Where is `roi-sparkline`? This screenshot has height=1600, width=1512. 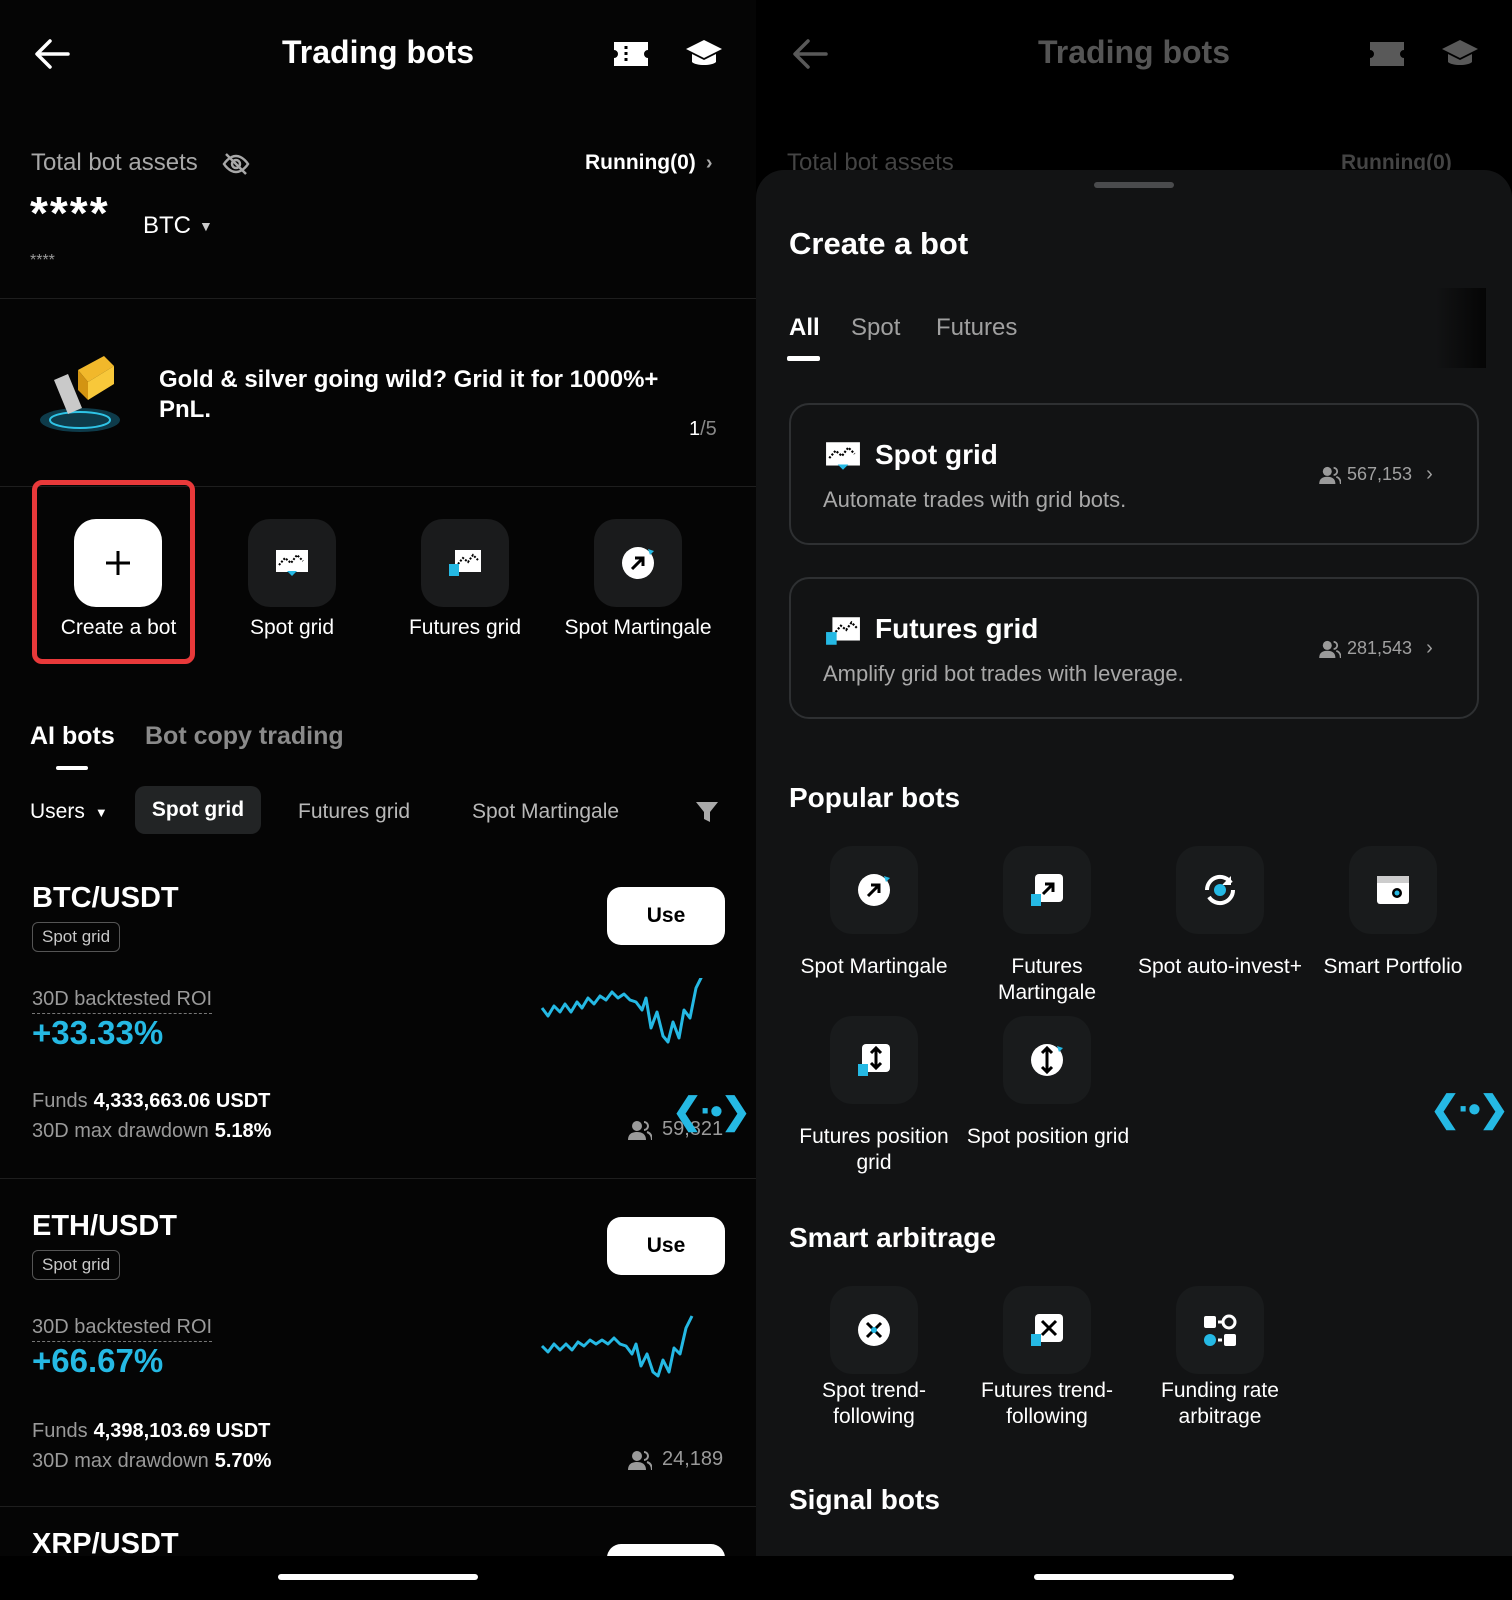 roi-sparkline is located at coordinates (631, 1019).